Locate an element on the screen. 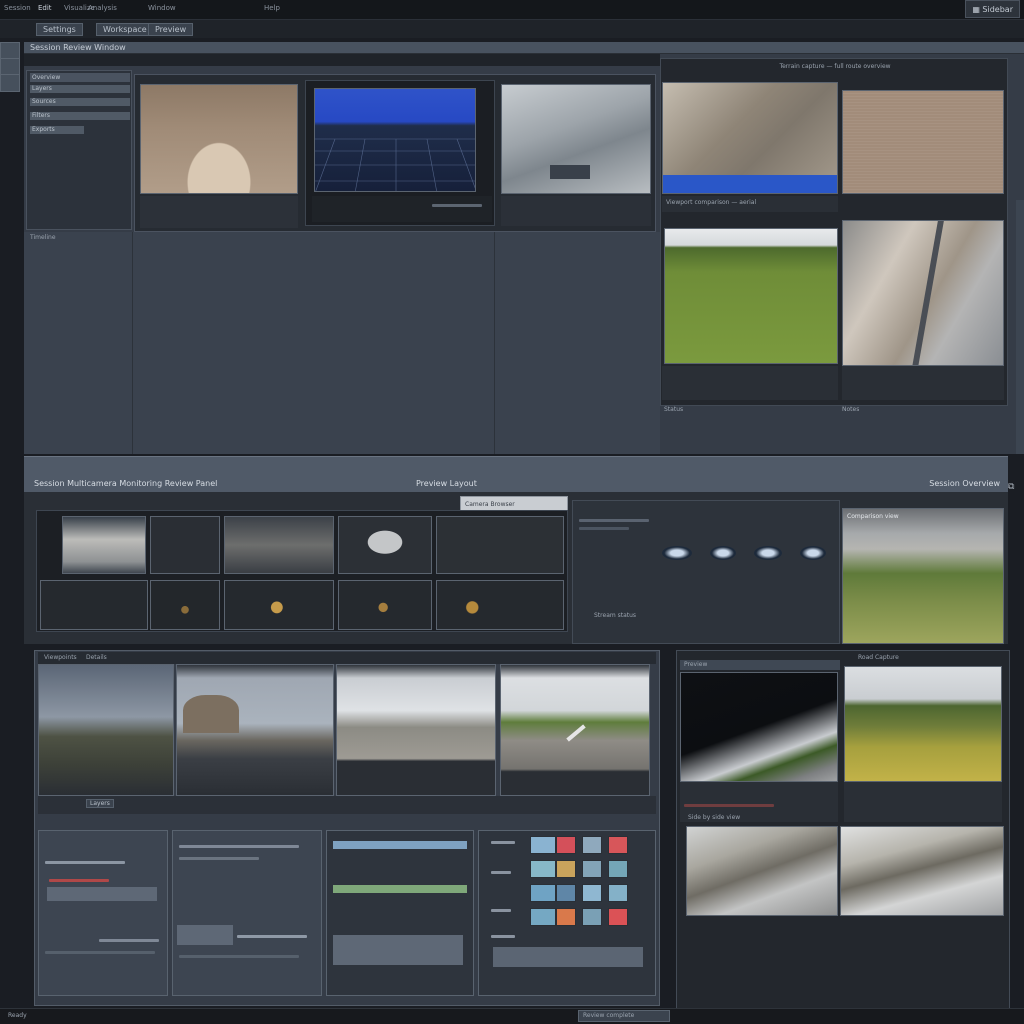 This screenshot has width=1024, height=1024. viewpoint-plain is located at coordinates (106, 730).